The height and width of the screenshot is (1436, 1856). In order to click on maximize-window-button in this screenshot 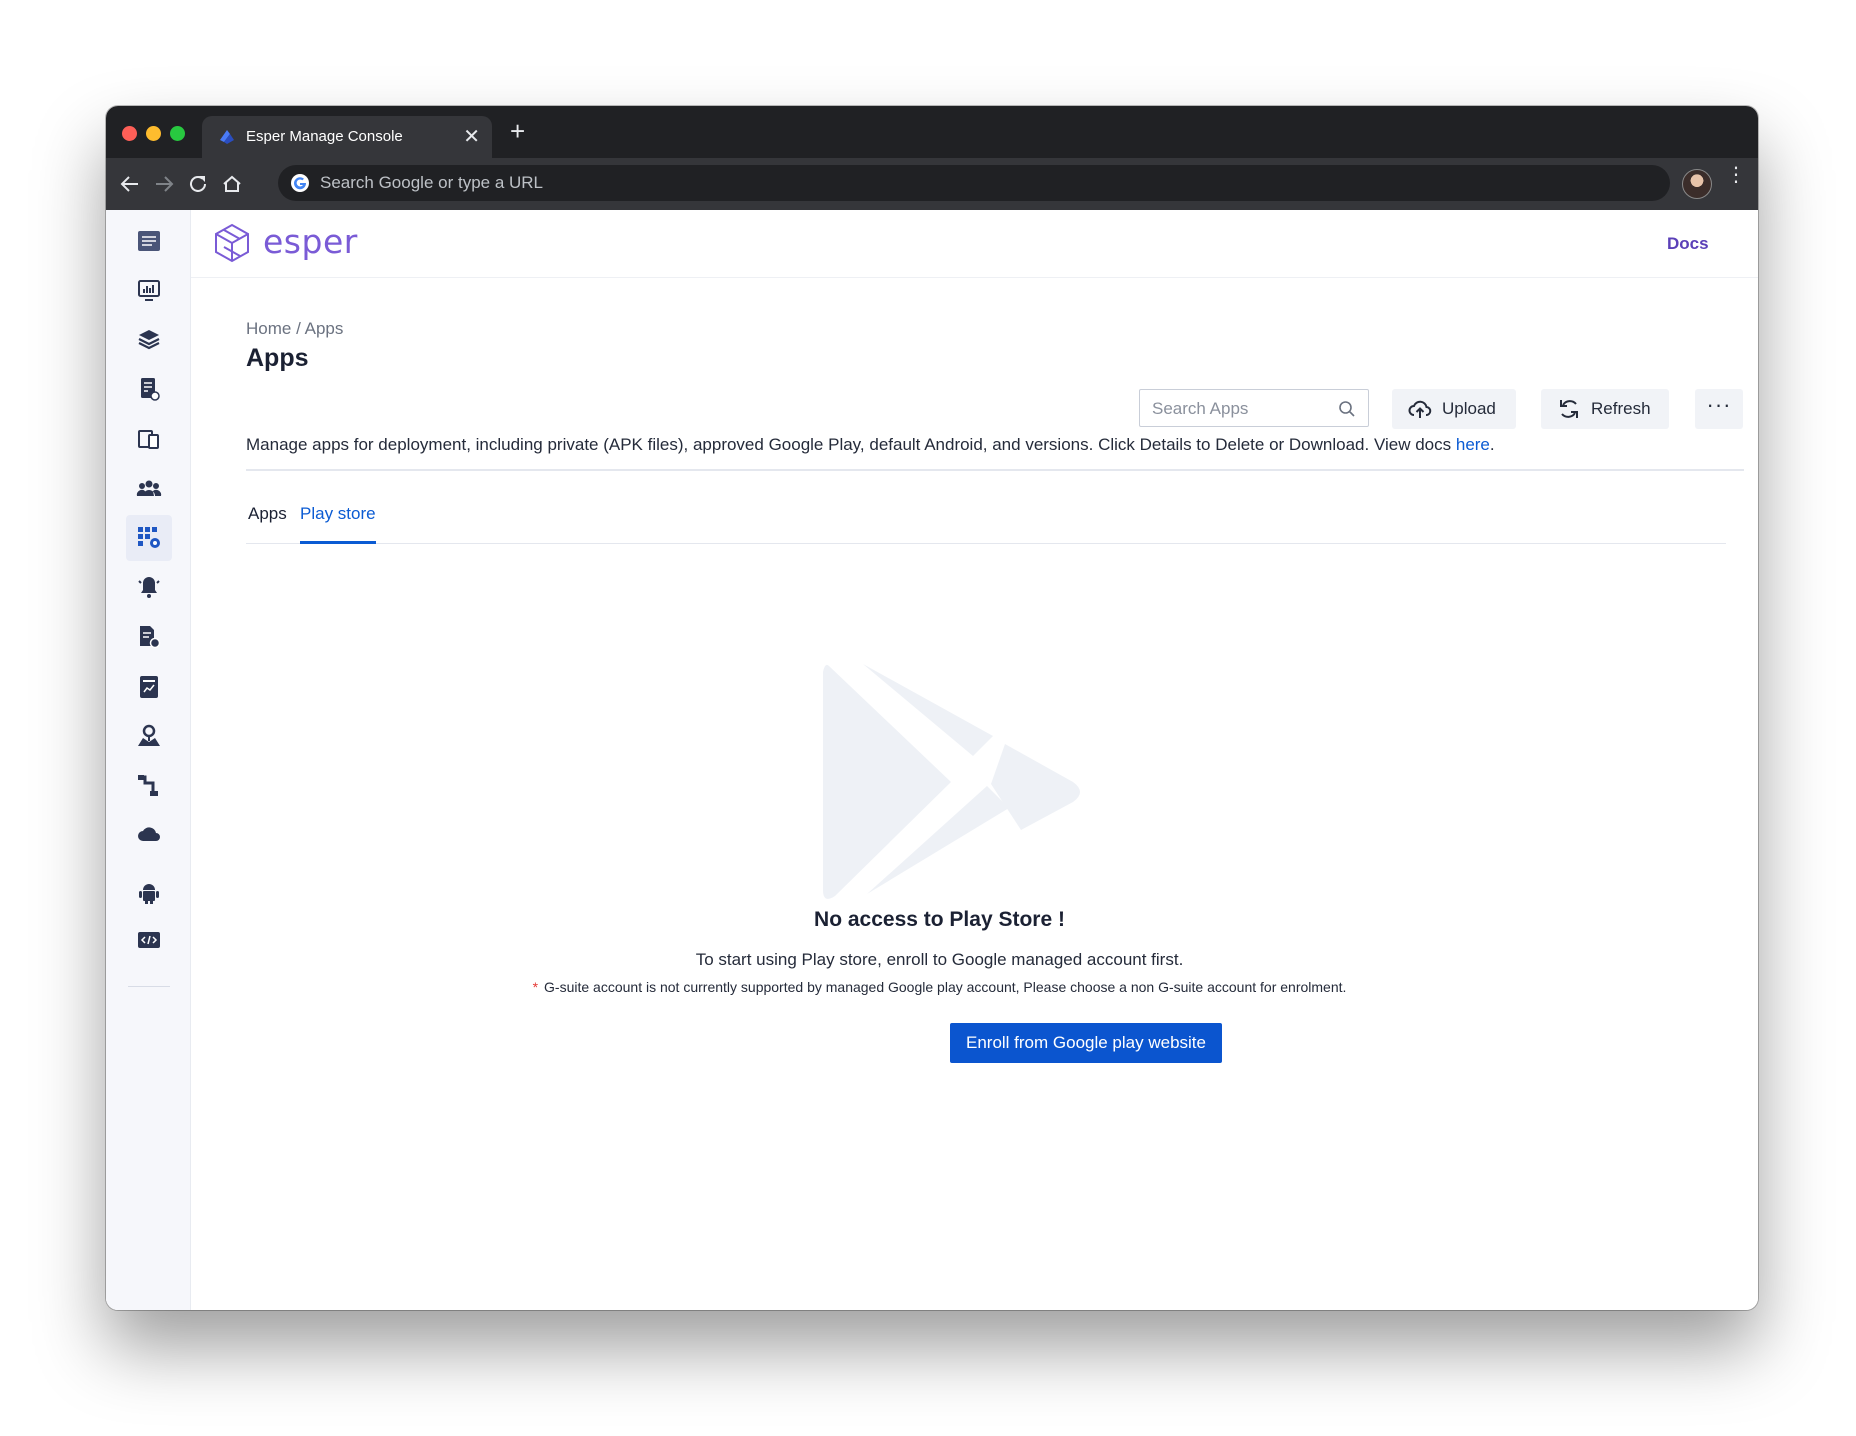, I will do `click(177, 133)`.